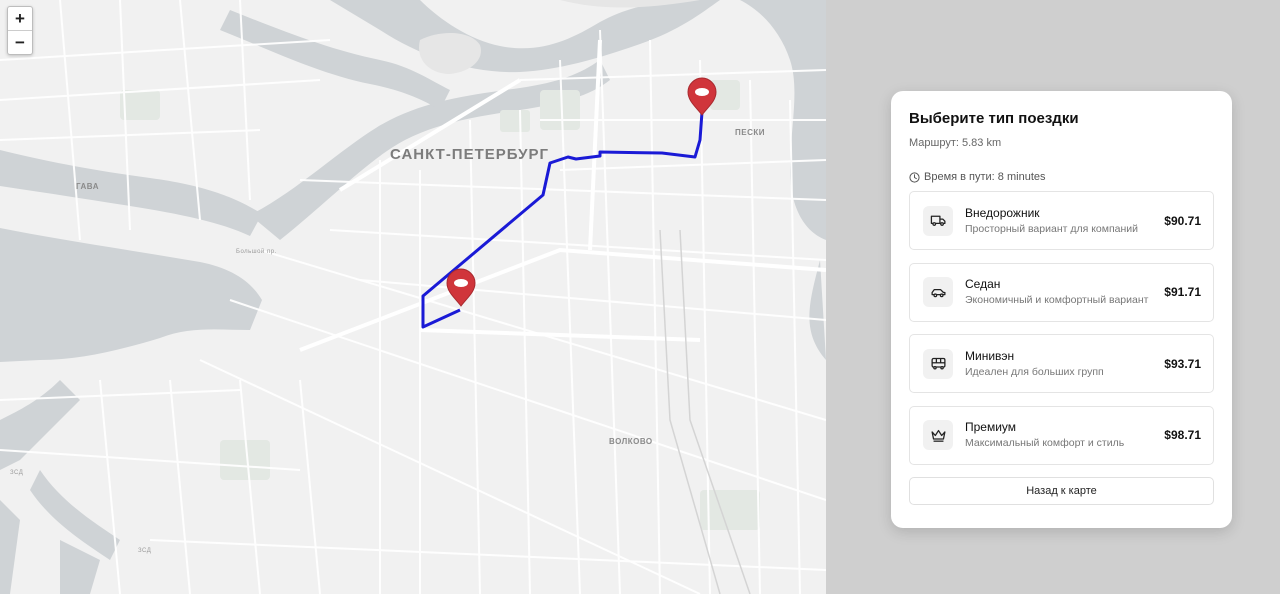 This screenshot has width=1280, height=594. I want to click on ride-option-name: Минивэн, so click(990, 355).